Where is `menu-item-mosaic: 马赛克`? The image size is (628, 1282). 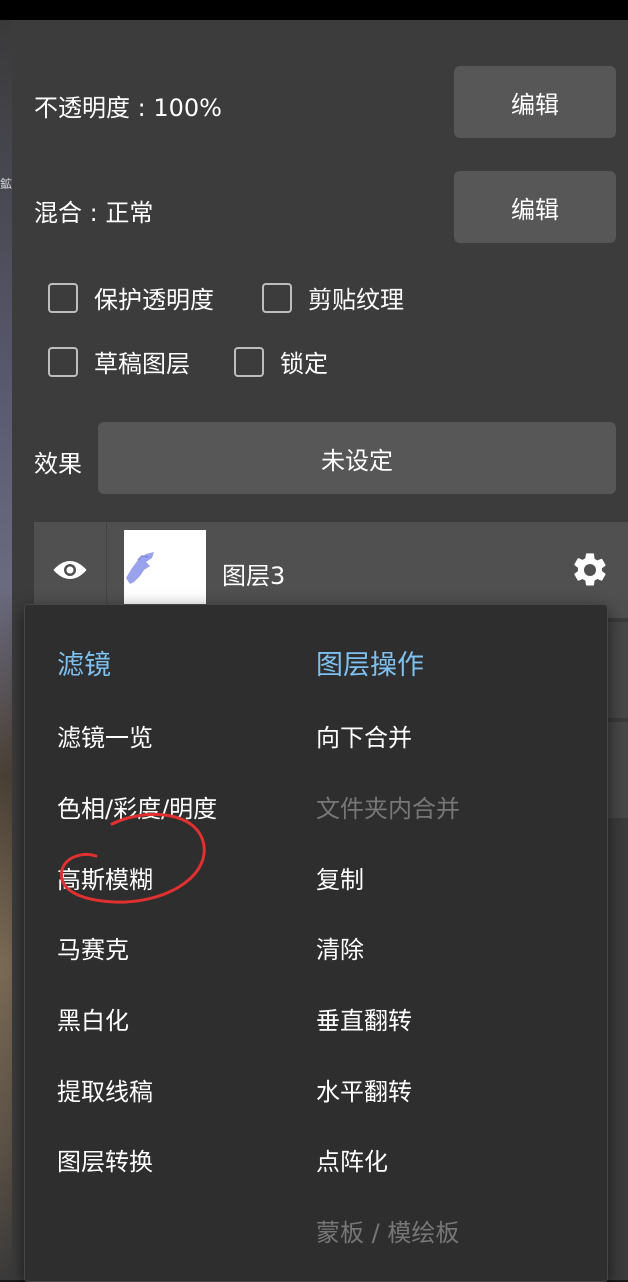
menu-item-mosaic: 马赛克 is located at coordinates (93, 947).